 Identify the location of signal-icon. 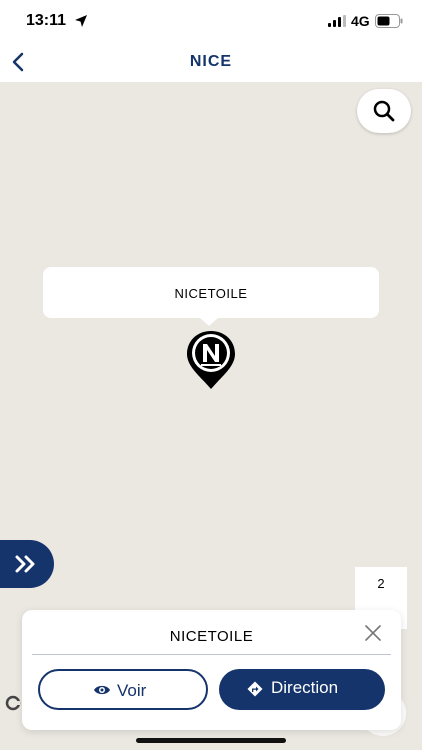
(337, 21).